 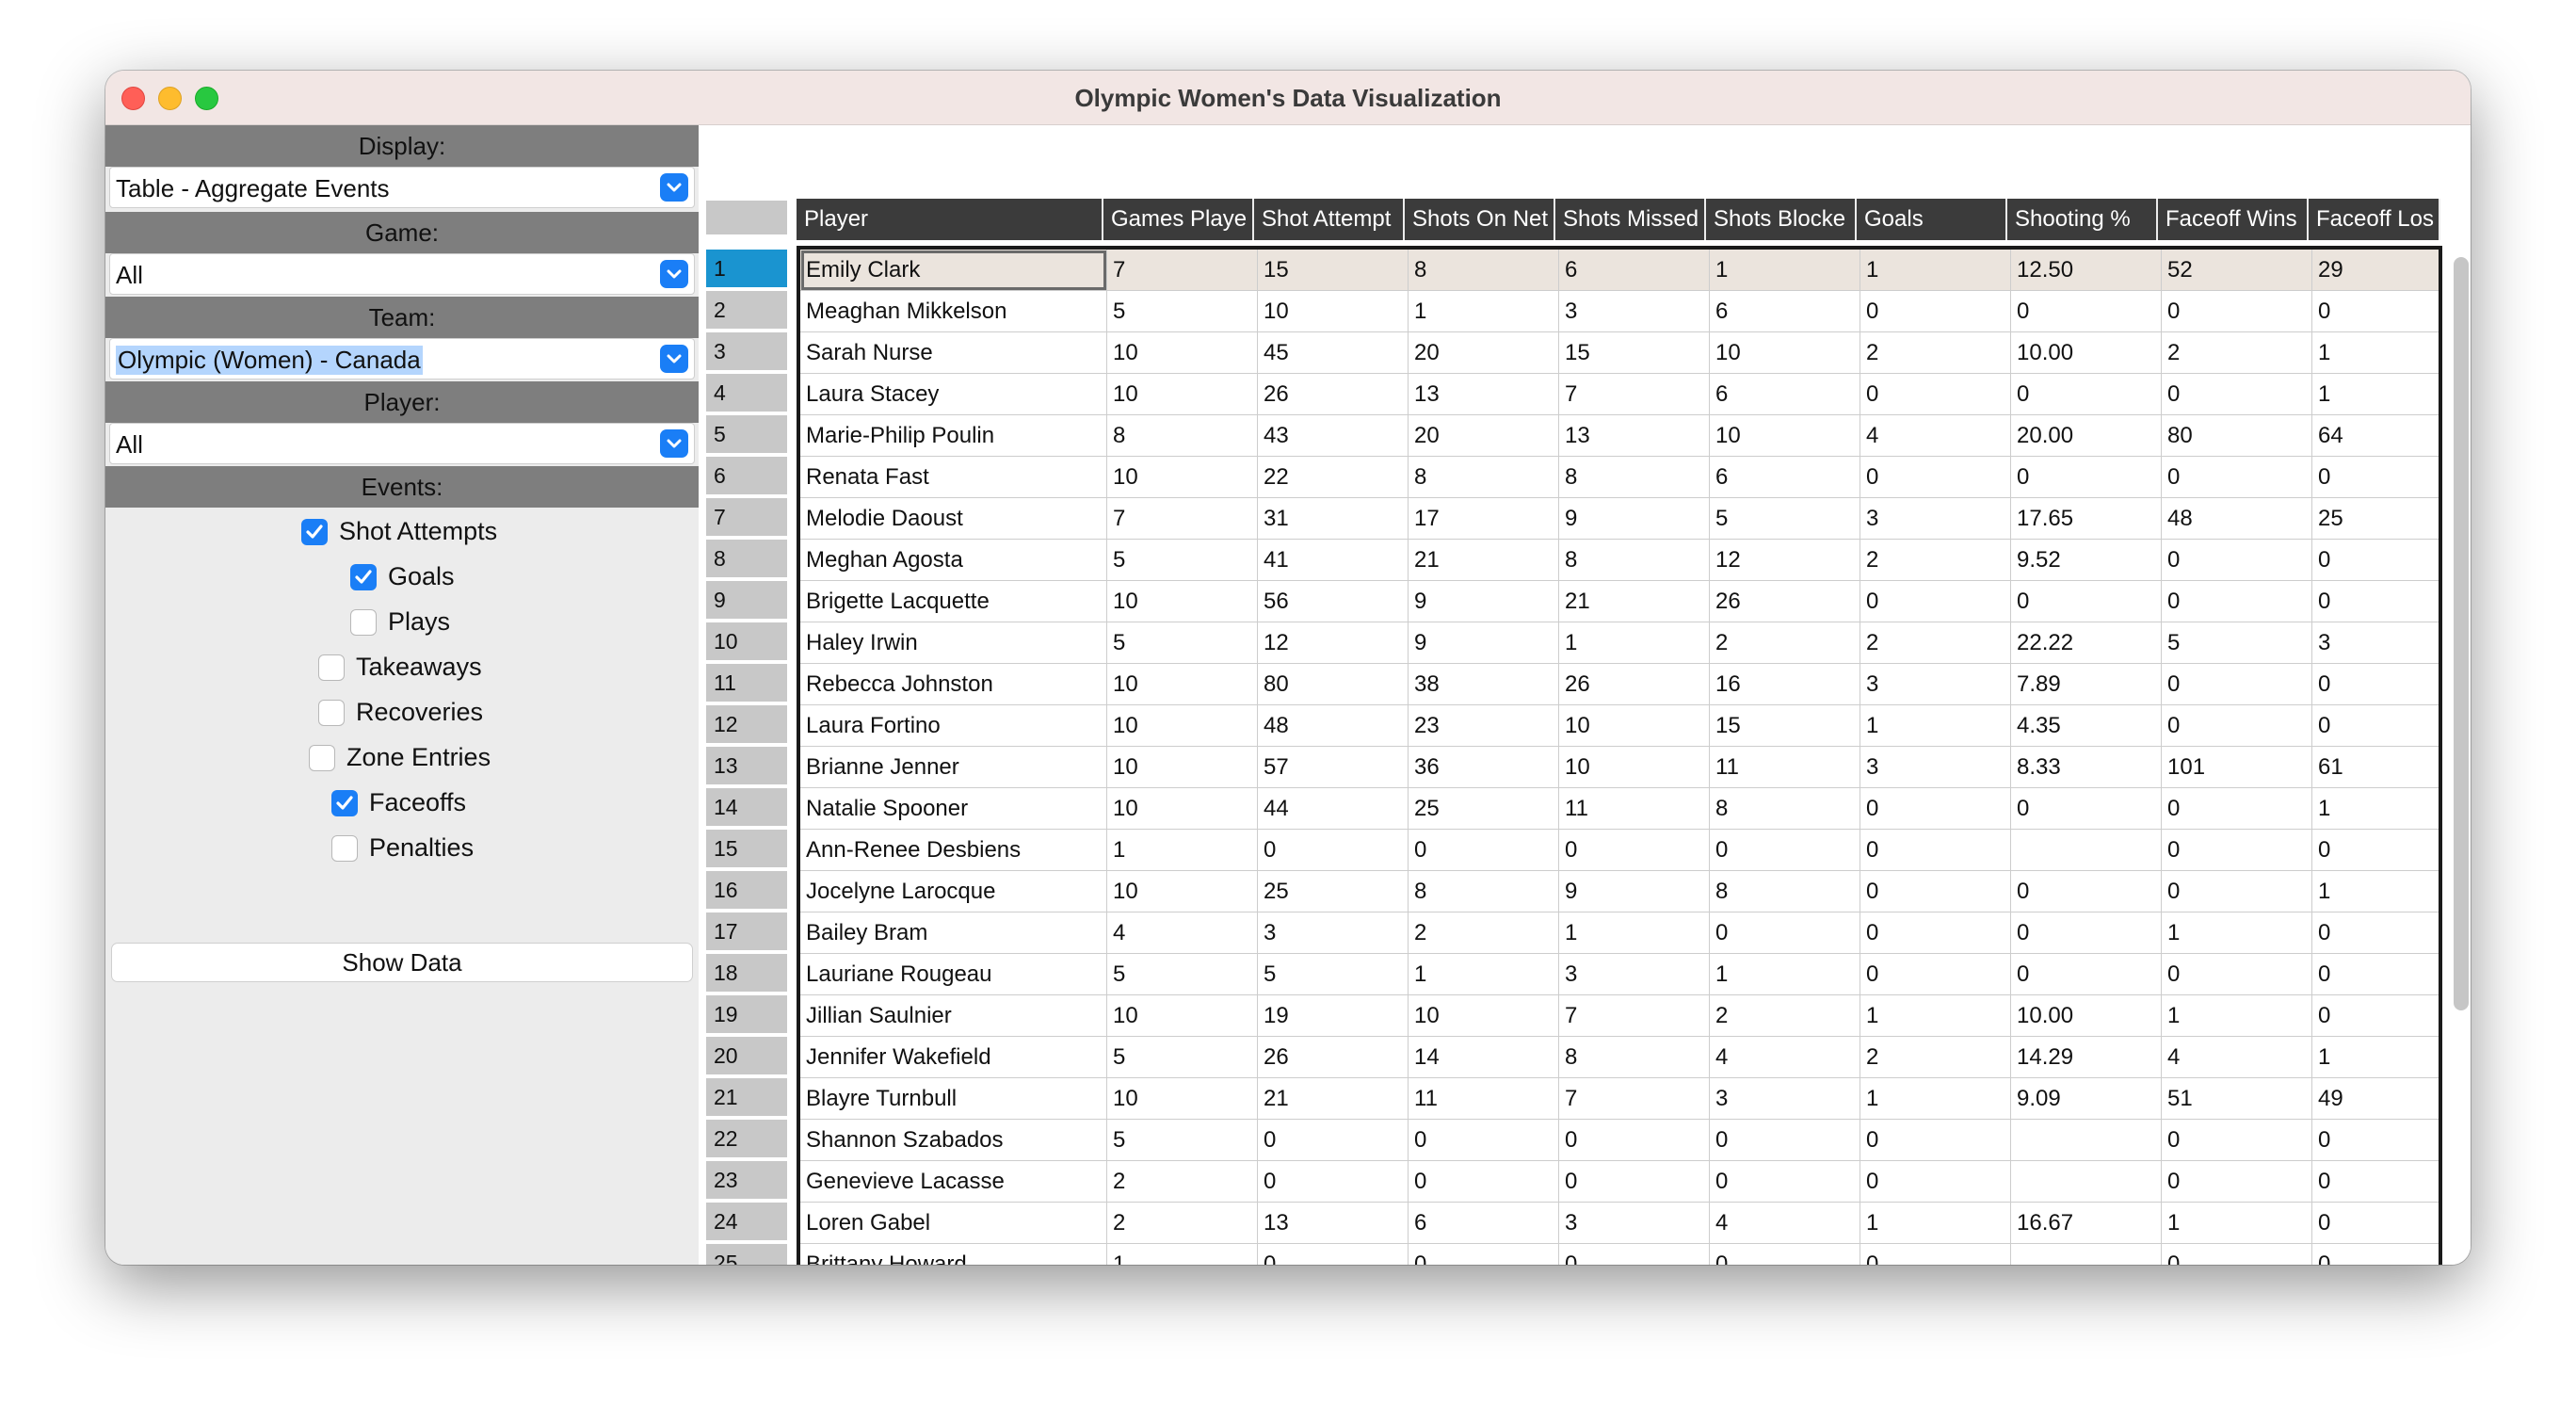 I want to click on row-number: 3, so click(x=746, y=352).